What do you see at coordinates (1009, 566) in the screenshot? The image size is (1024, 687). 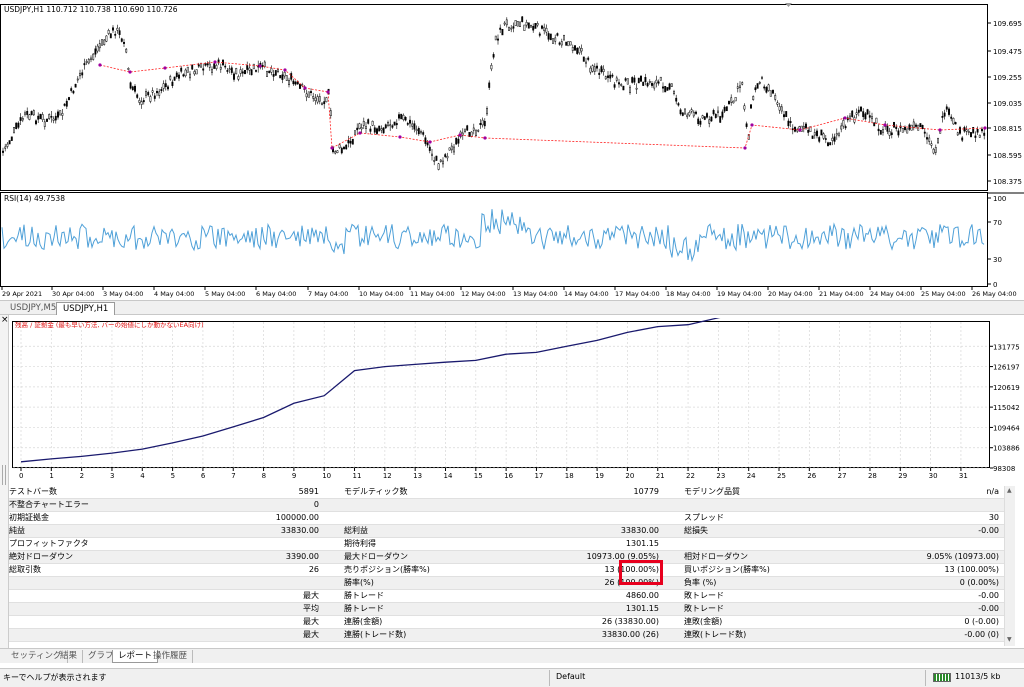 I see `report-scrollbar: ▲ ▼` at bounding box center [1009, 566].